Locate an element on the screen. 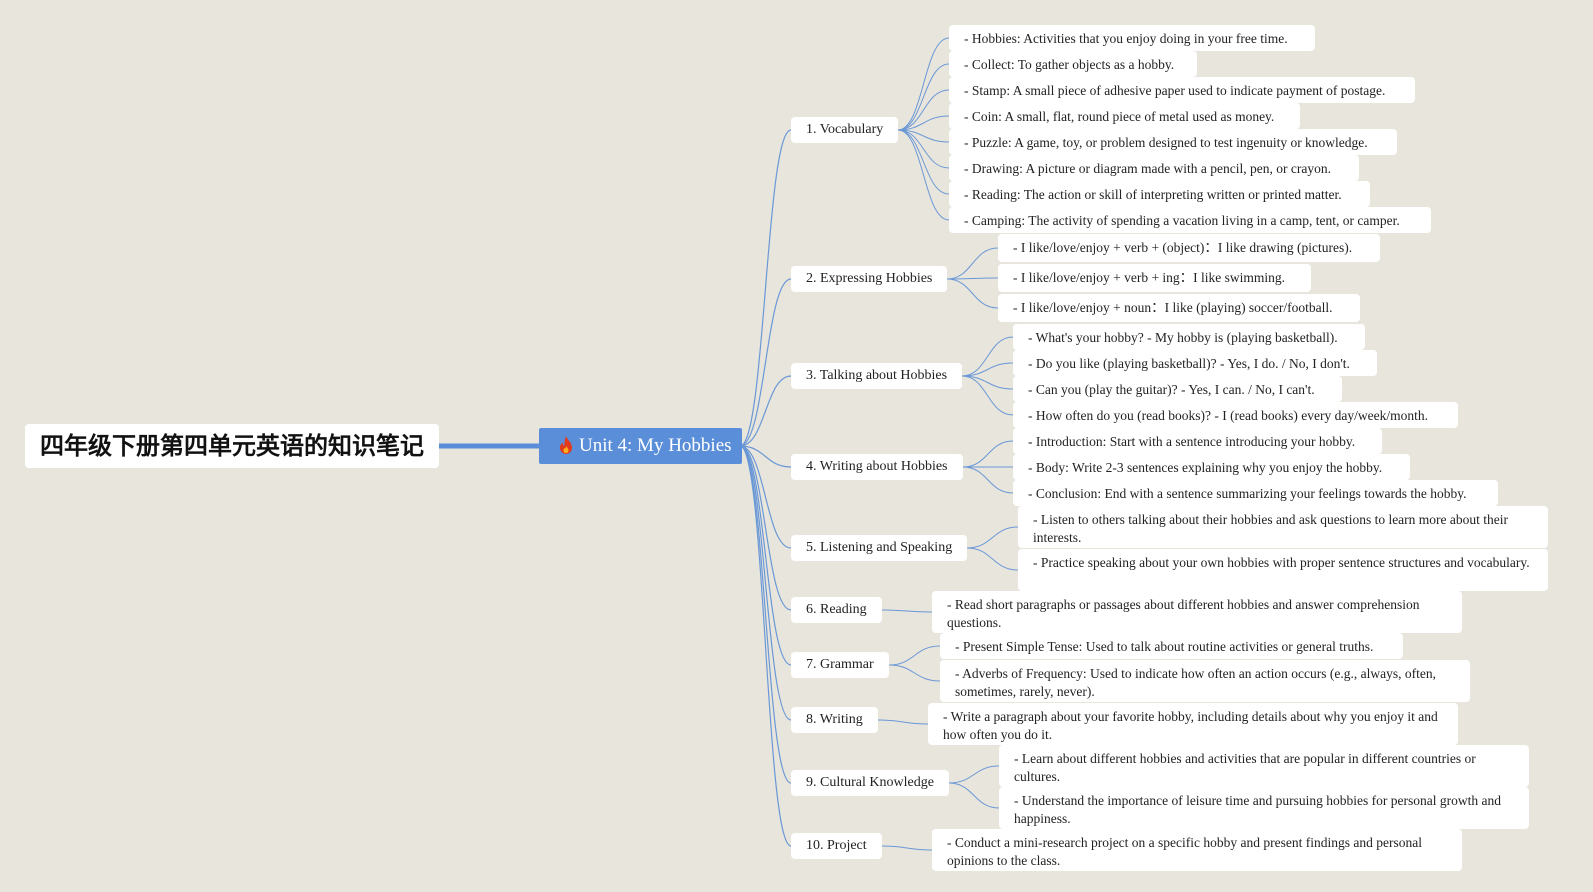 This screenshot has width=1593, height=892. branch-vocabulary: 1. Vocabulary is located at coordinates (845, 130).